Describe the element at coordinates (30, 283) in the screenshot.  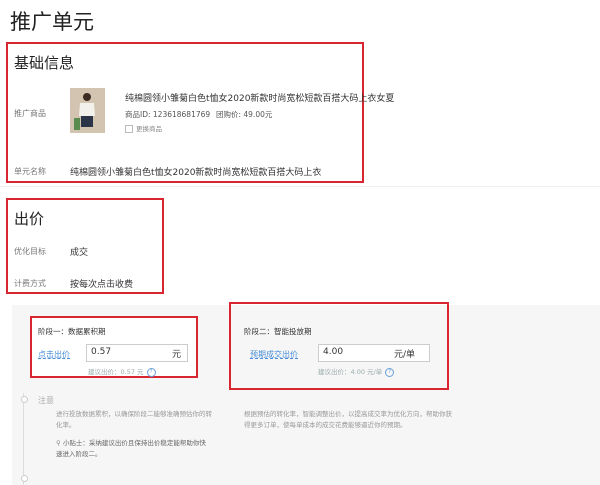
I see `billing-label: 计费方式` at that location.